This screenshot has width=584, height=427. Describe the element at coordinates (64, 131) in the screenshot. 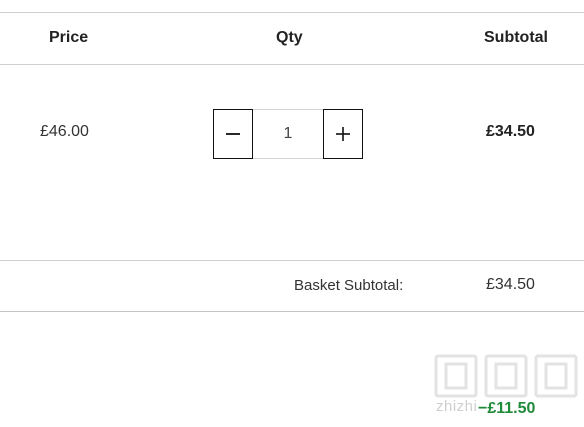

I see `item-price: £46.00` at that location.